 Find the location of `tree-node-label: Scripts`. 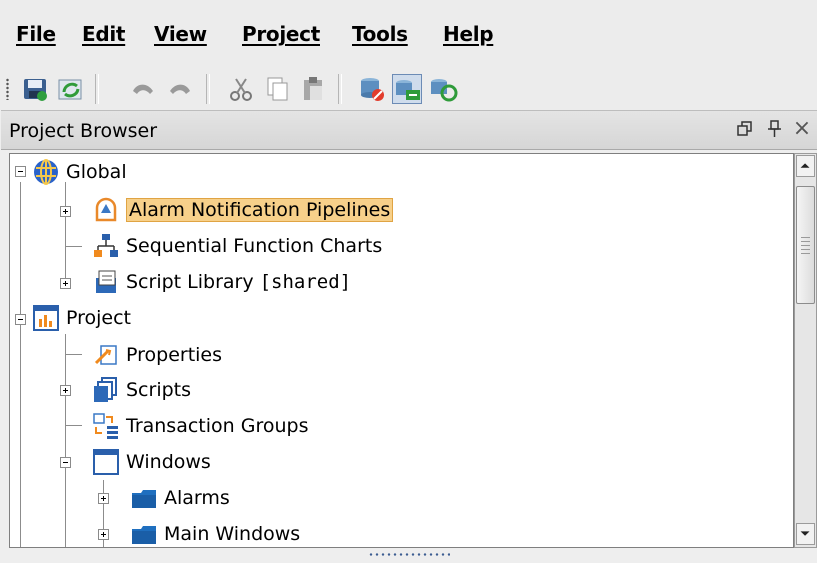

tree-node-label: Scripts is located at coordinates (159, 390).